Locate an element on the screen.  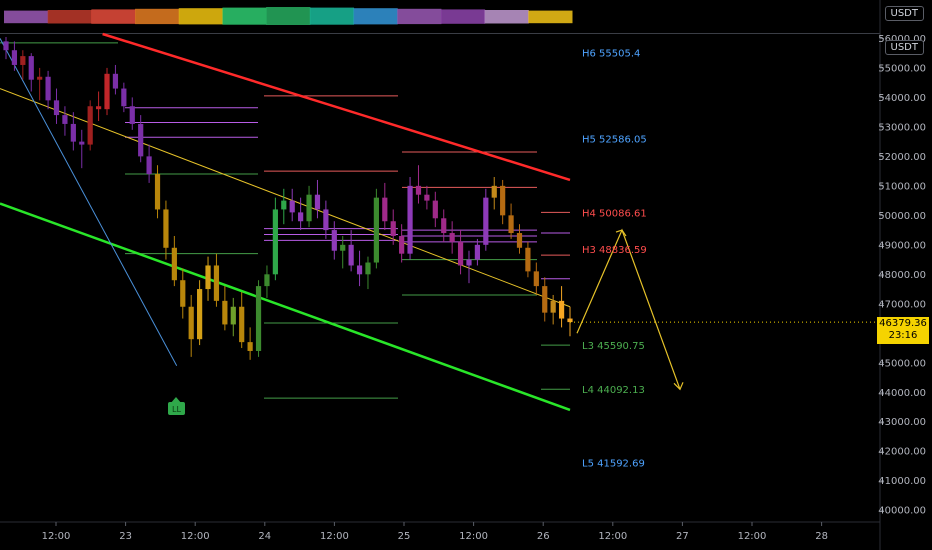
y-tick-label: 42000.00 is located at coordinates (902, 452).